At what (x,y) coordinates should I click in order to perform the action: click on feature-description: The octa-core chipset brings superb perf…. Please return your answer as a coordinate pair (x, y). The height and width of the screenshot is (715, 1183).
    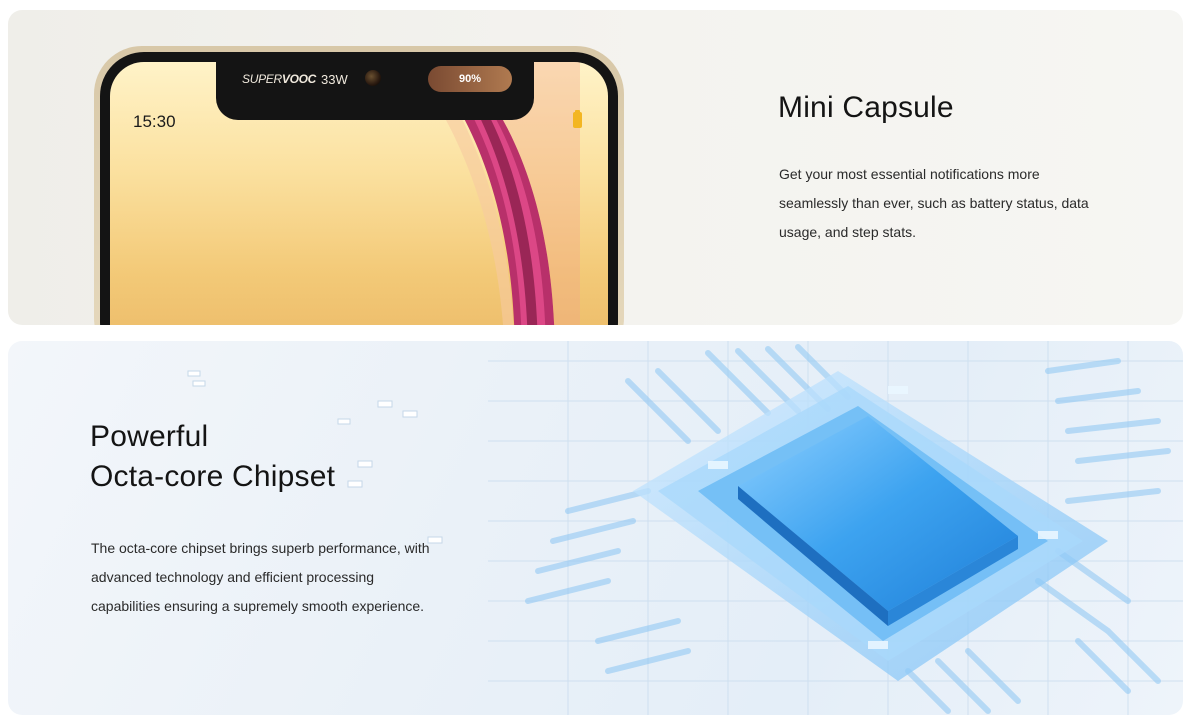
    Looking at the image, I should click on (260, 577).